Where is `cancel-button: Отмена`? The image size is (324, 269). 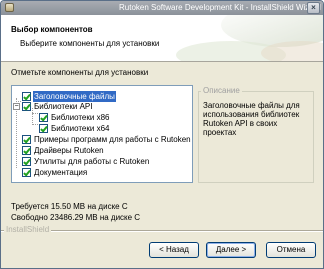
cancel-button: Отмена is located at coordinates (291, 250).